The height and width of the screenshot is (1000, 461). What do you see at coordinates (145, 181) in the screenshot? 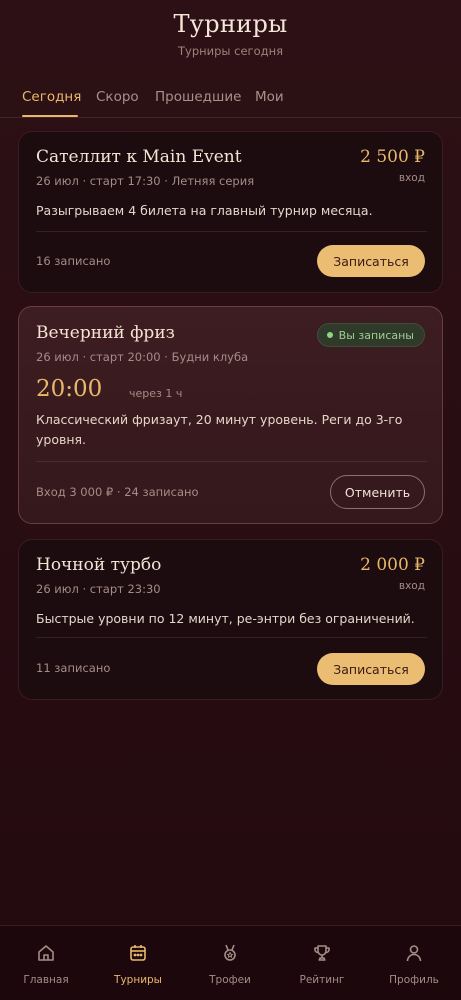
I see `tournament-meta: 26 июл · старт 17:30 · Летняя серия` at bounding box center [145, 181].